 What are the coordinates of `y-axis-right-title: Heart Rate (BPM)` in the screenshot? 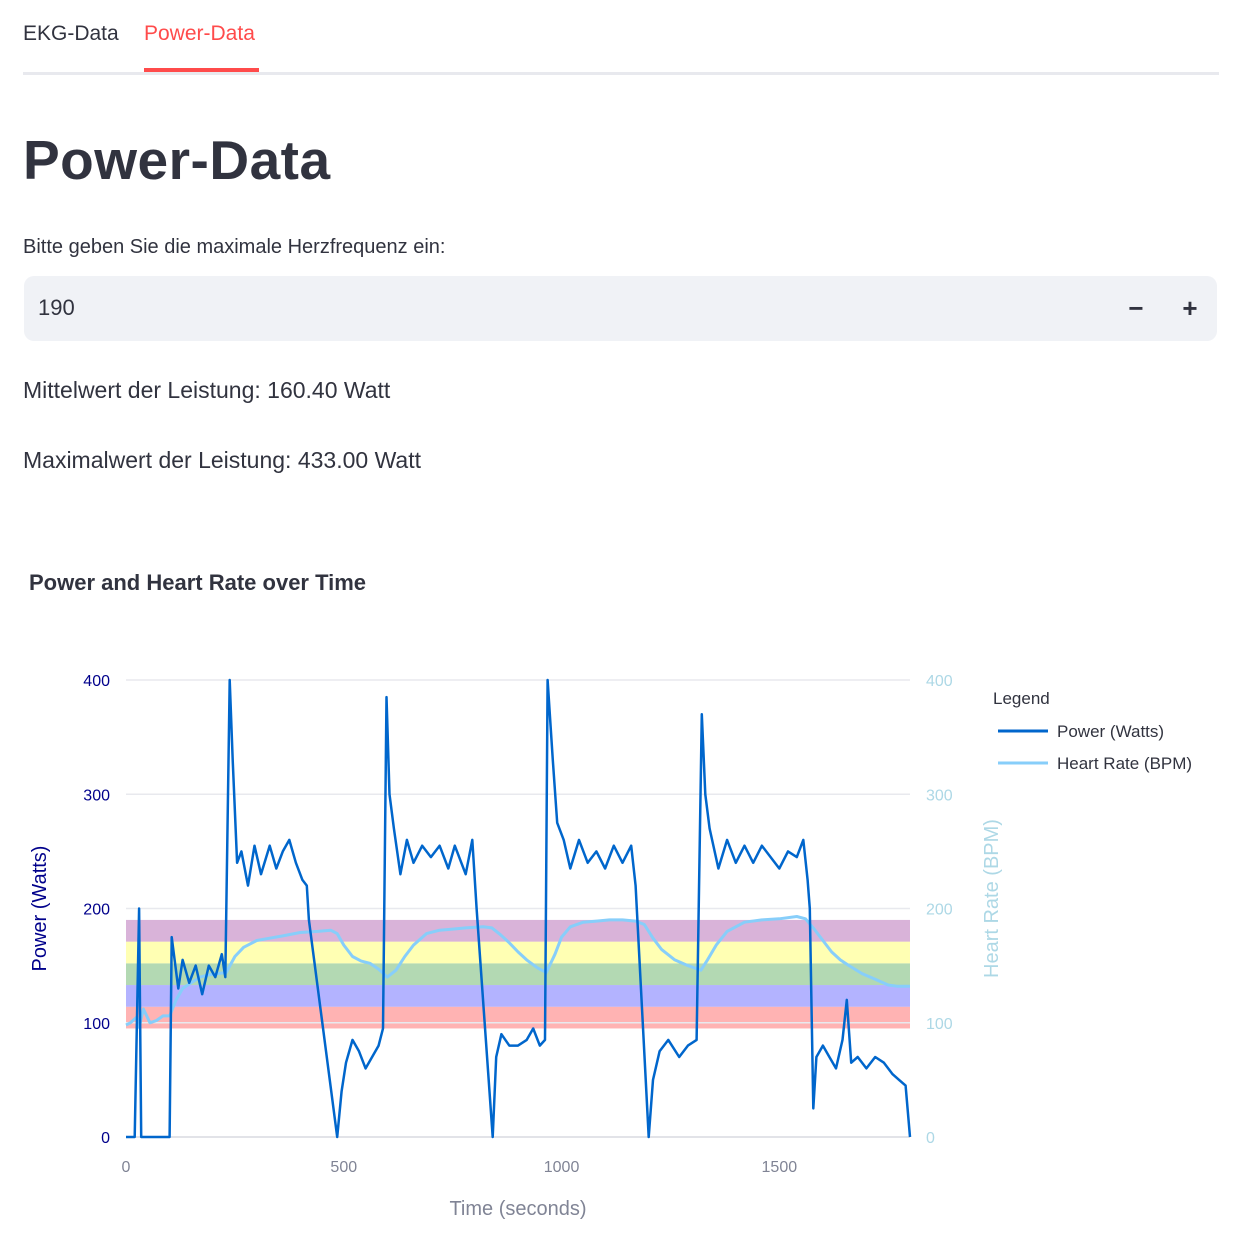 It's located at (992, 898).